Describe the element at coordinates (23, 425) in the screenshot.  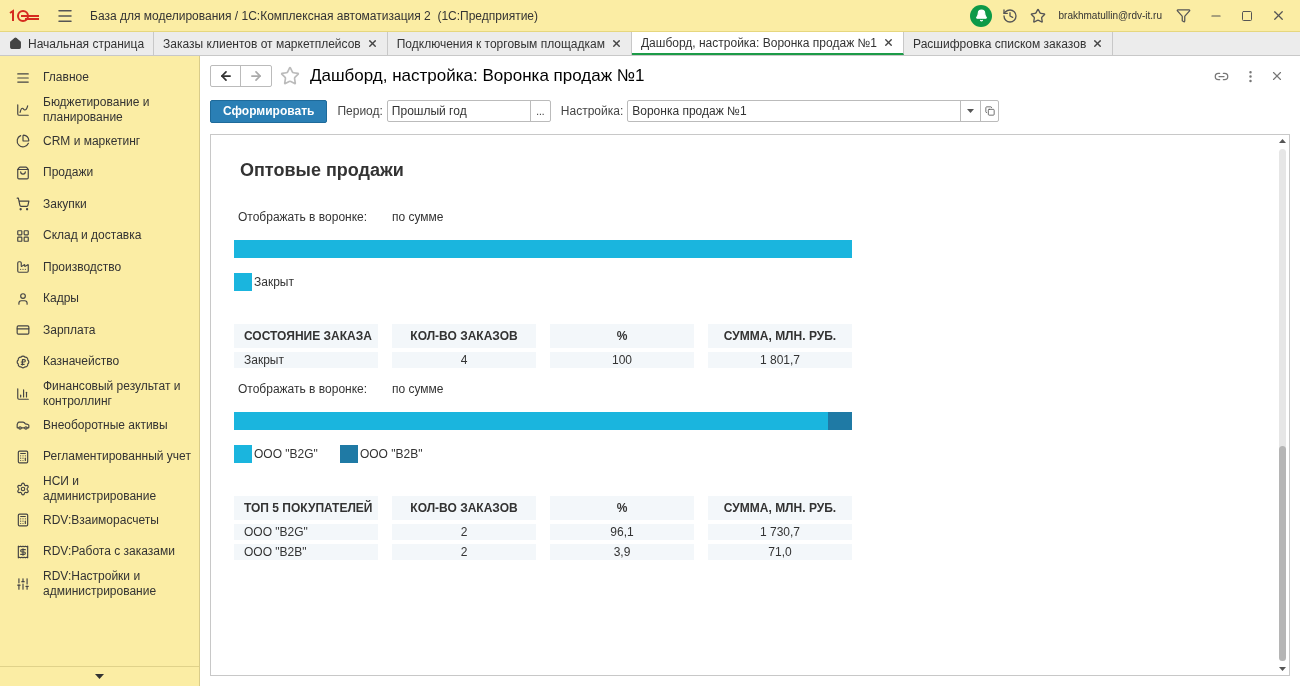
I see `car-icon` at that location.